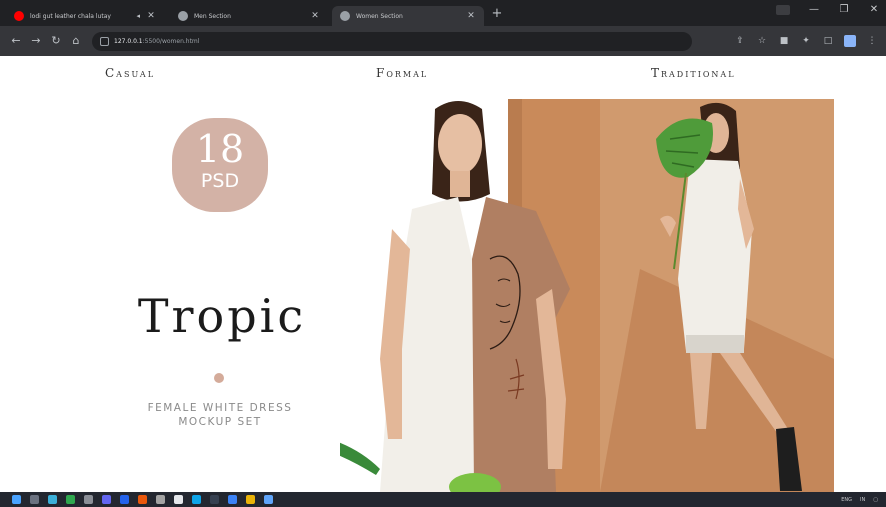  I want to click on window-controls: — ❐ ✕, so click(828, 9).